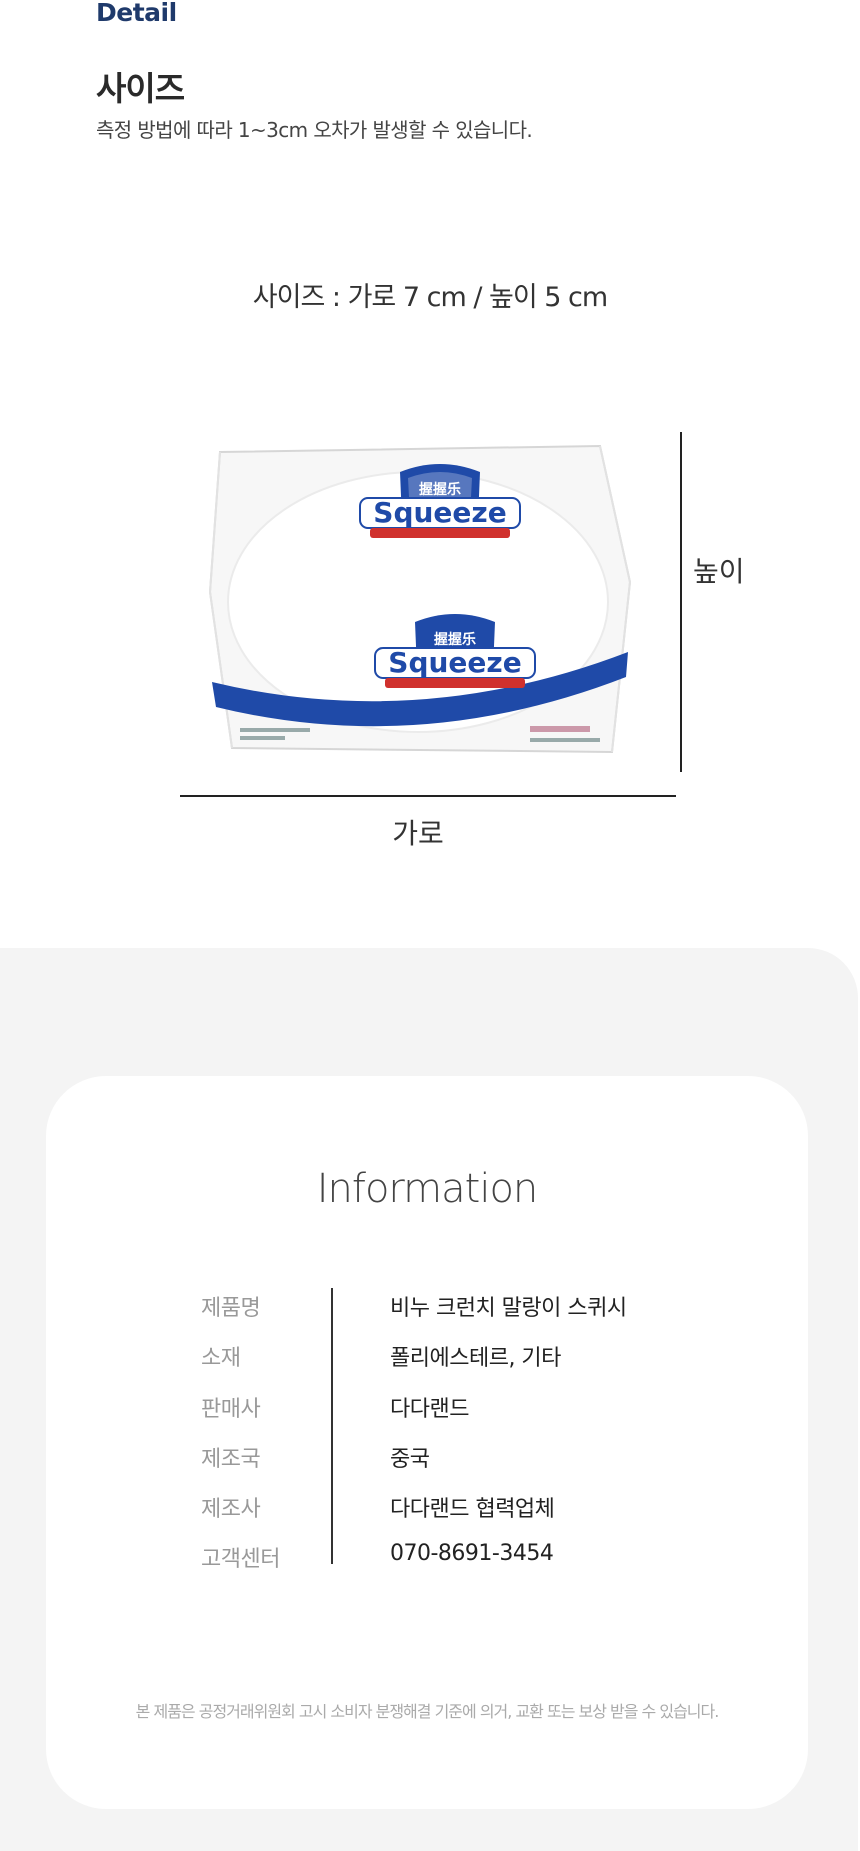 The width and height of the screenshot is (860, 1851). Describe the element at coordinates (240, 1559) in the screenshot. I see `info-label: 고객센터` at that location.